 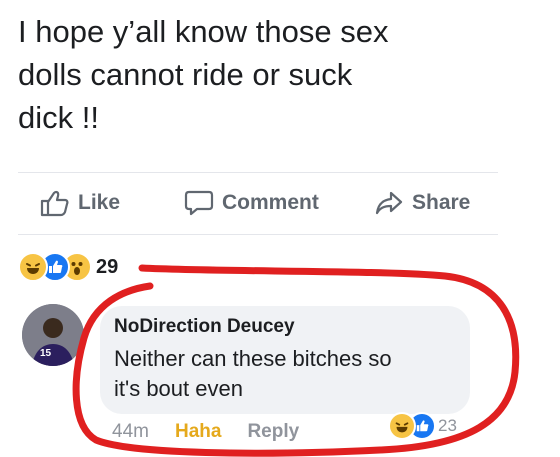 What do you see at coordinates (33, 267) in the screenshot?
I see `haha-icon` at bounding box center [33, 267].